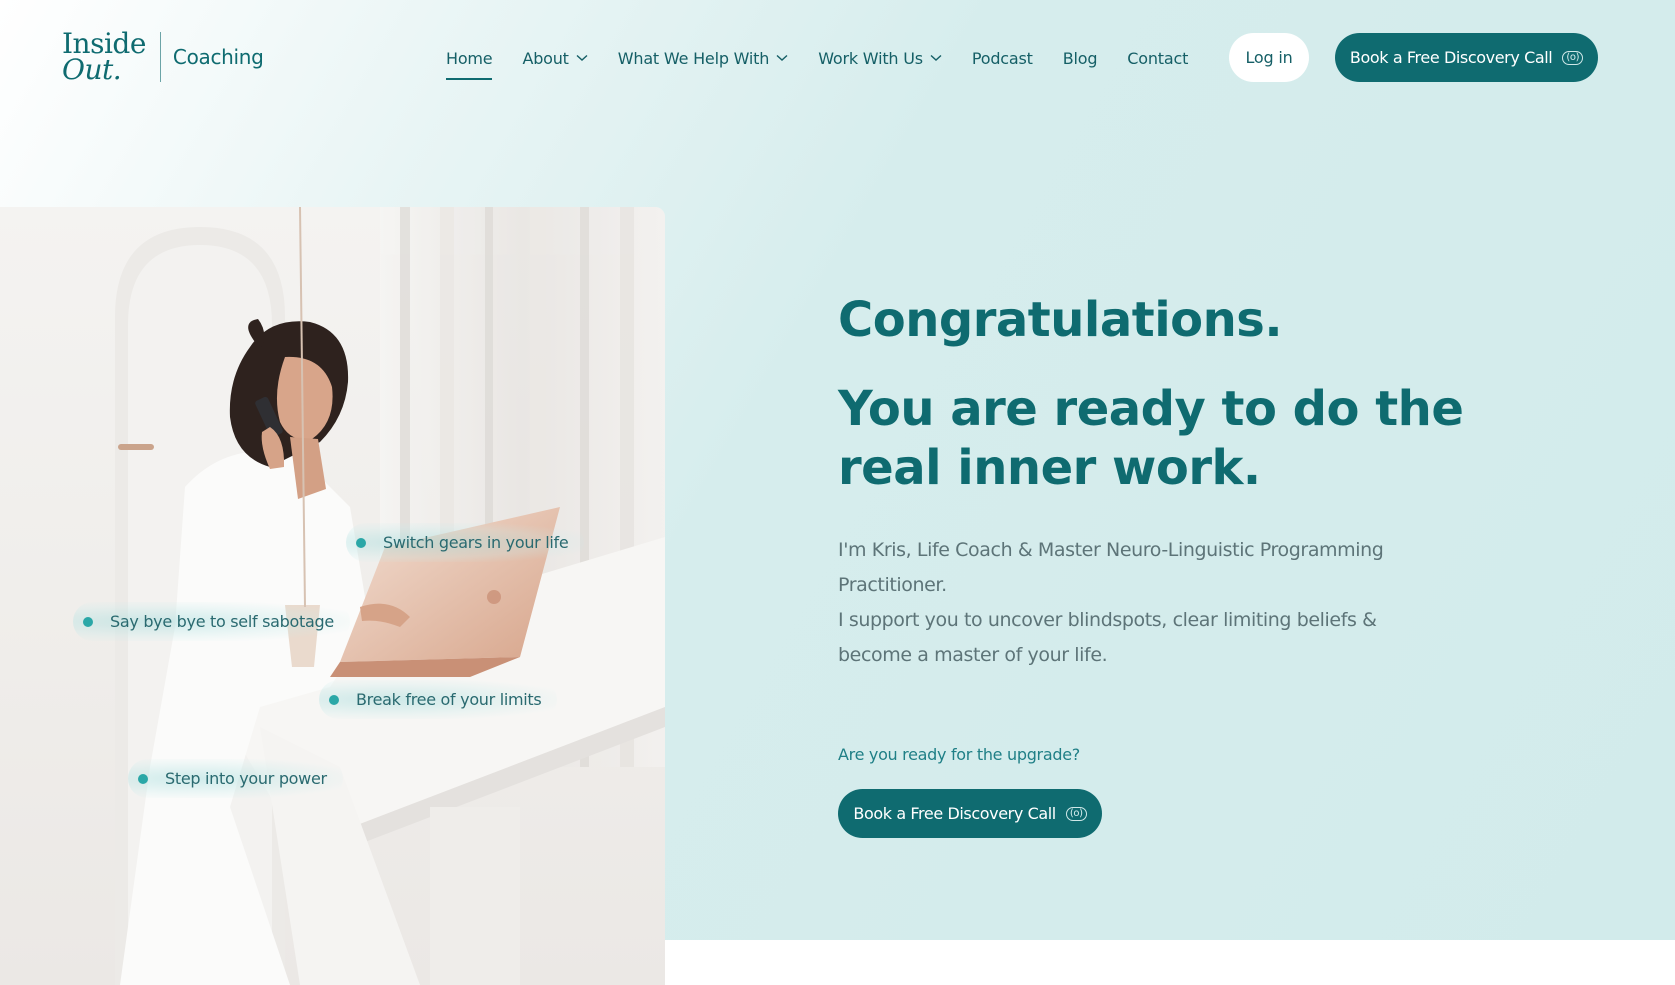 The image size is (1675, 985). I want to click on nav-item-about: About, so click(555, 58).